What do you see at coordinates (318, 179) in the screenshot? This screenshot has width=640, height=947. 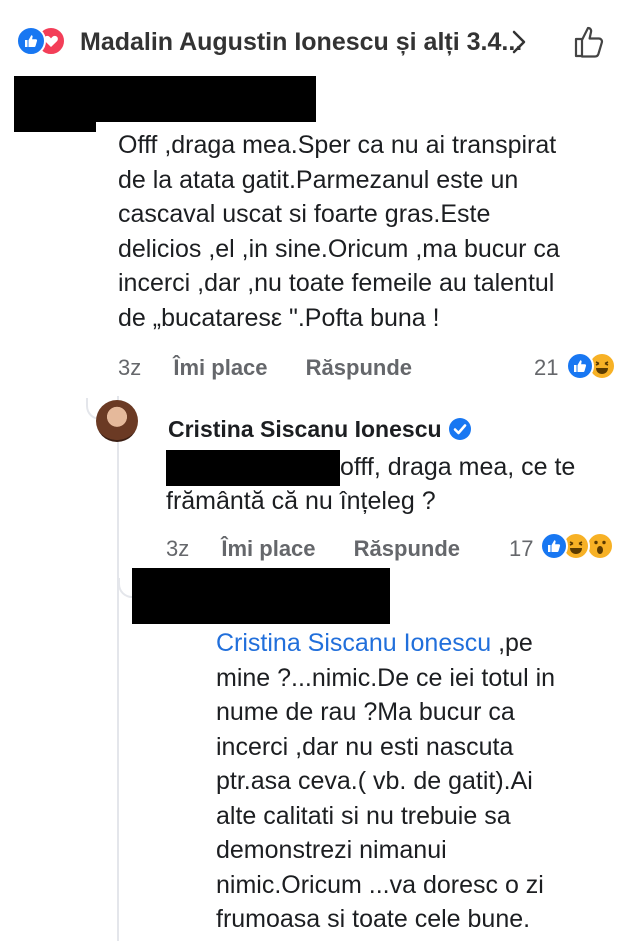 I see `comment-line: de la atata gatit.Parmezanul este un` at bounding box center [318, 179].